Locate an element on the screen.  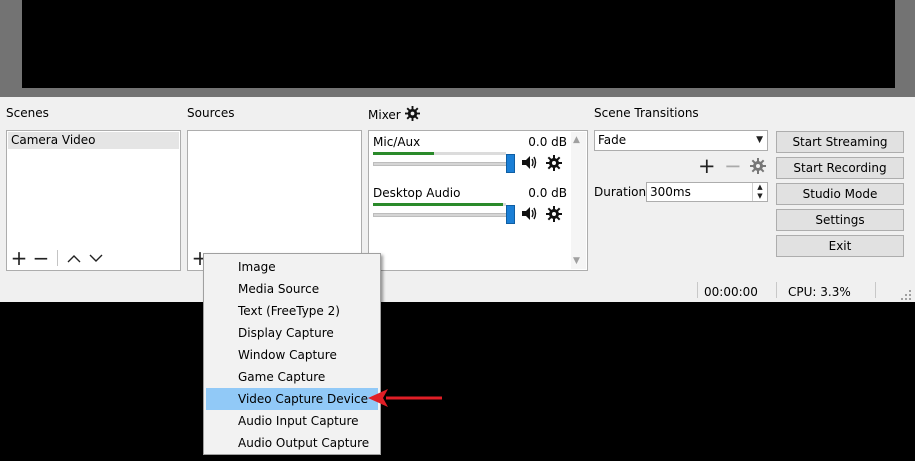
duration-spinbox: 300ms ▲ ▼ is located at coordinates (707, 192).